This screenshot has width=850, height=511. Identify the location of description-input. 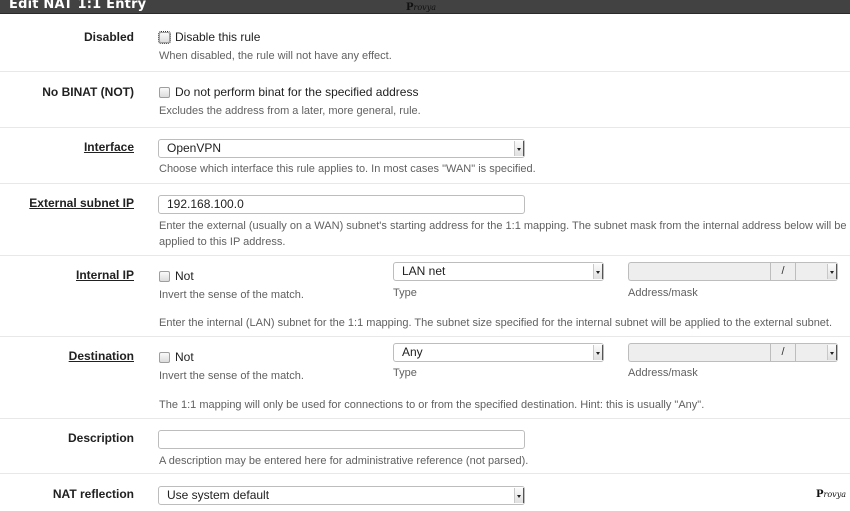
(341, 439).